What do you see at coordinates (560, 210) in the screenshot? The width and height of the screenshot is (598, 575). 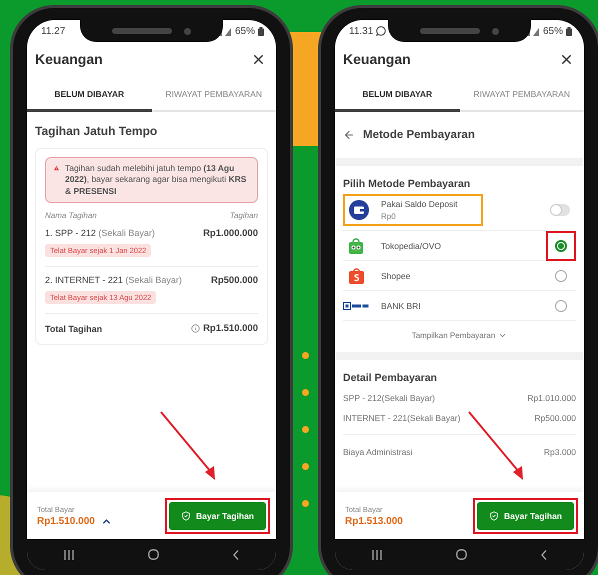 I see `deposit-toggle` at bounding box center [560, 210].